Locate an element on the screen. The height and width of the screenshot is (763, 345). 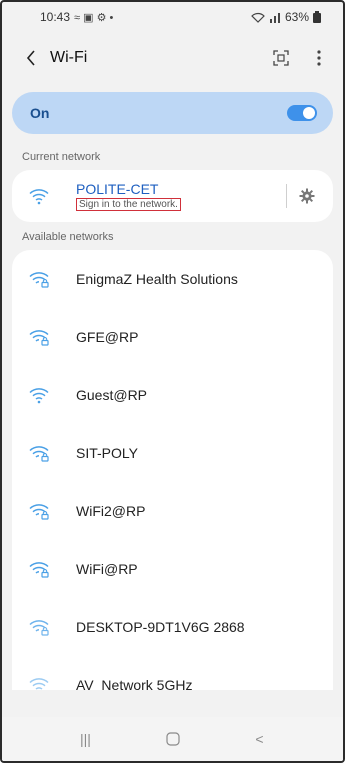
status-left: 10:43 ≈ ▣ ⚙ • is located at coordinates (76, 17).